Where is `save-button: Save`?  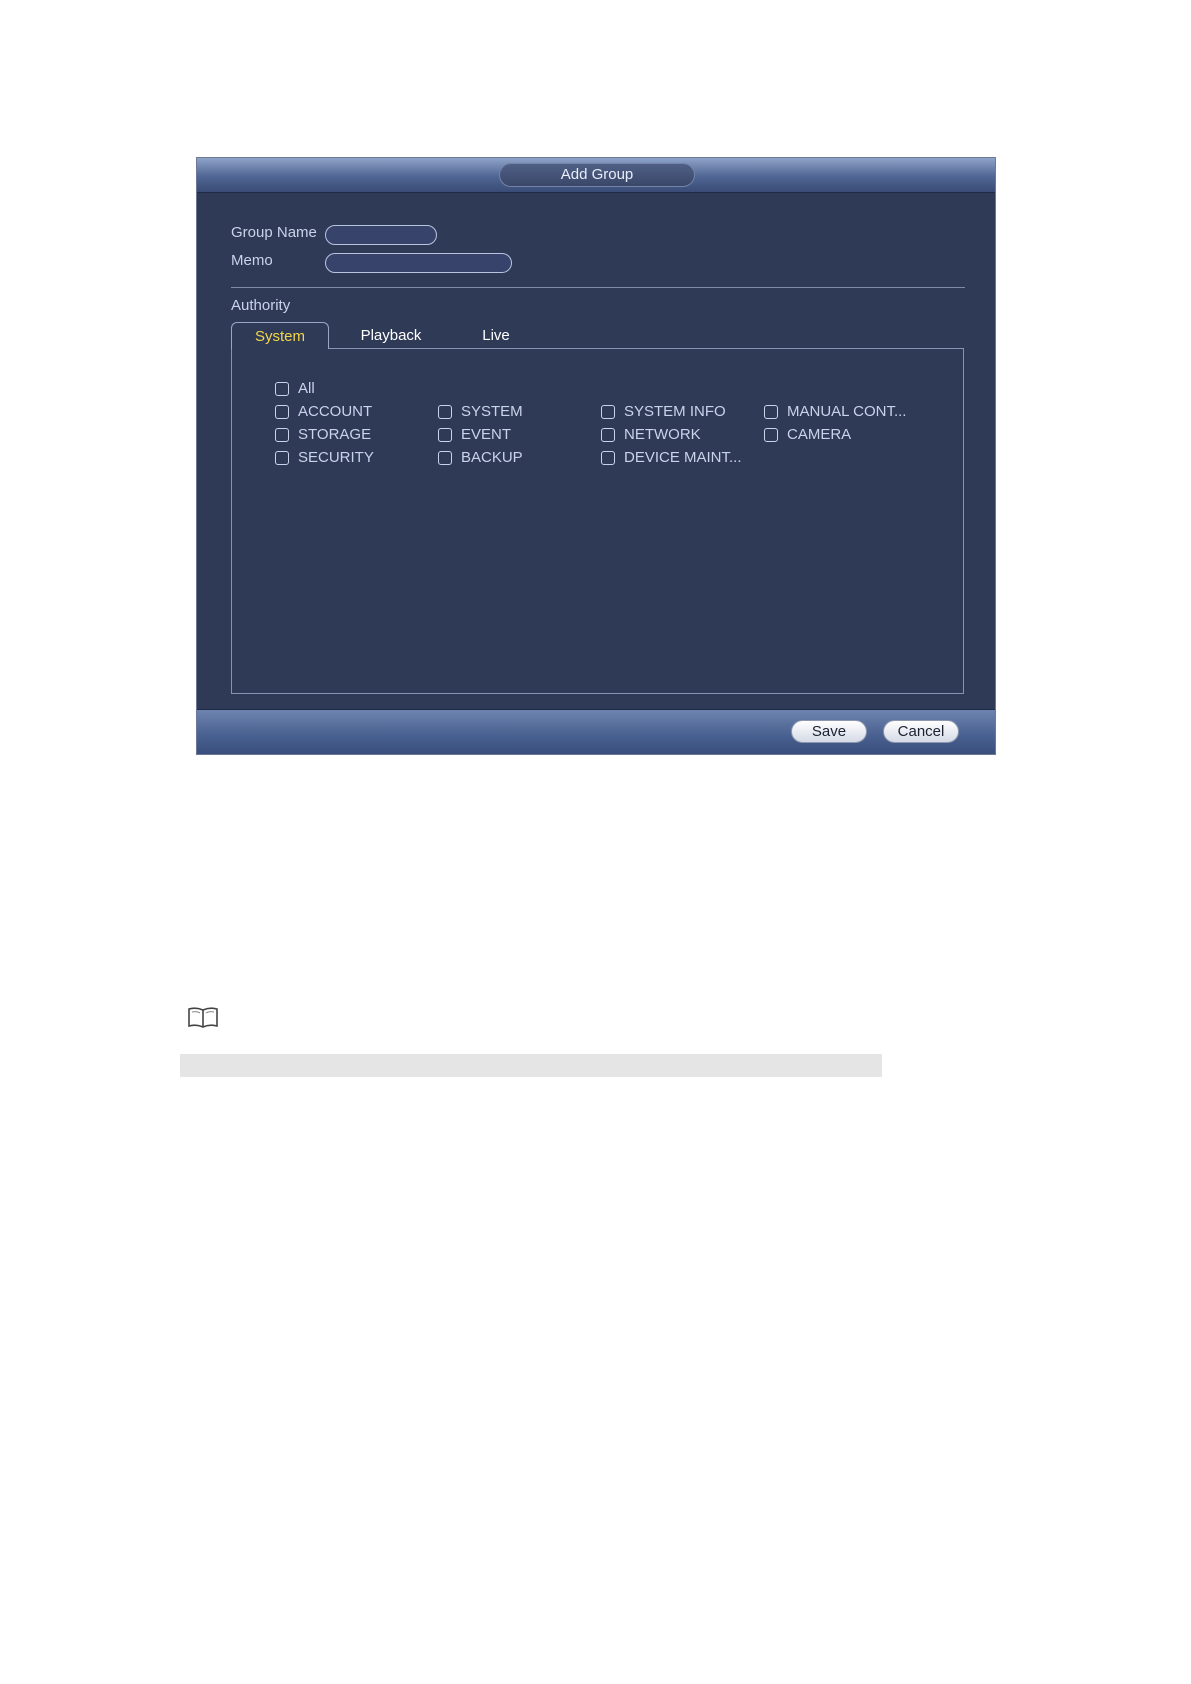 save-button: Save is located at coordinates (829, 731).